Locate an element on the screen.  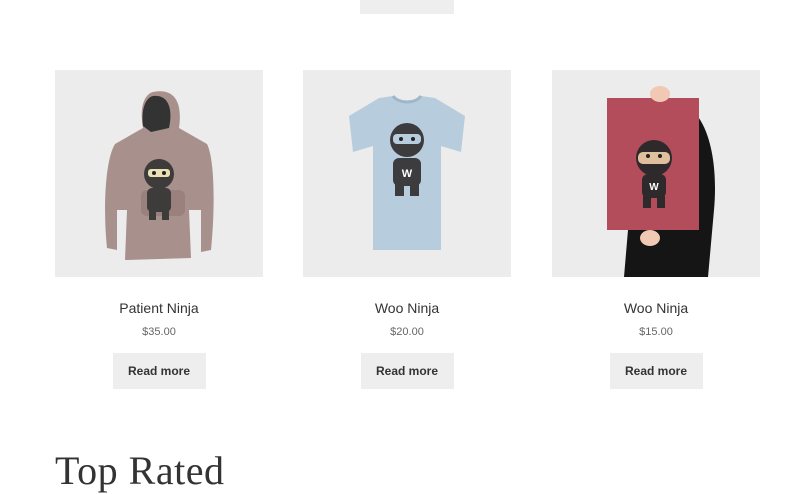
product-image-poster: W is located at coordinates (656, 173).